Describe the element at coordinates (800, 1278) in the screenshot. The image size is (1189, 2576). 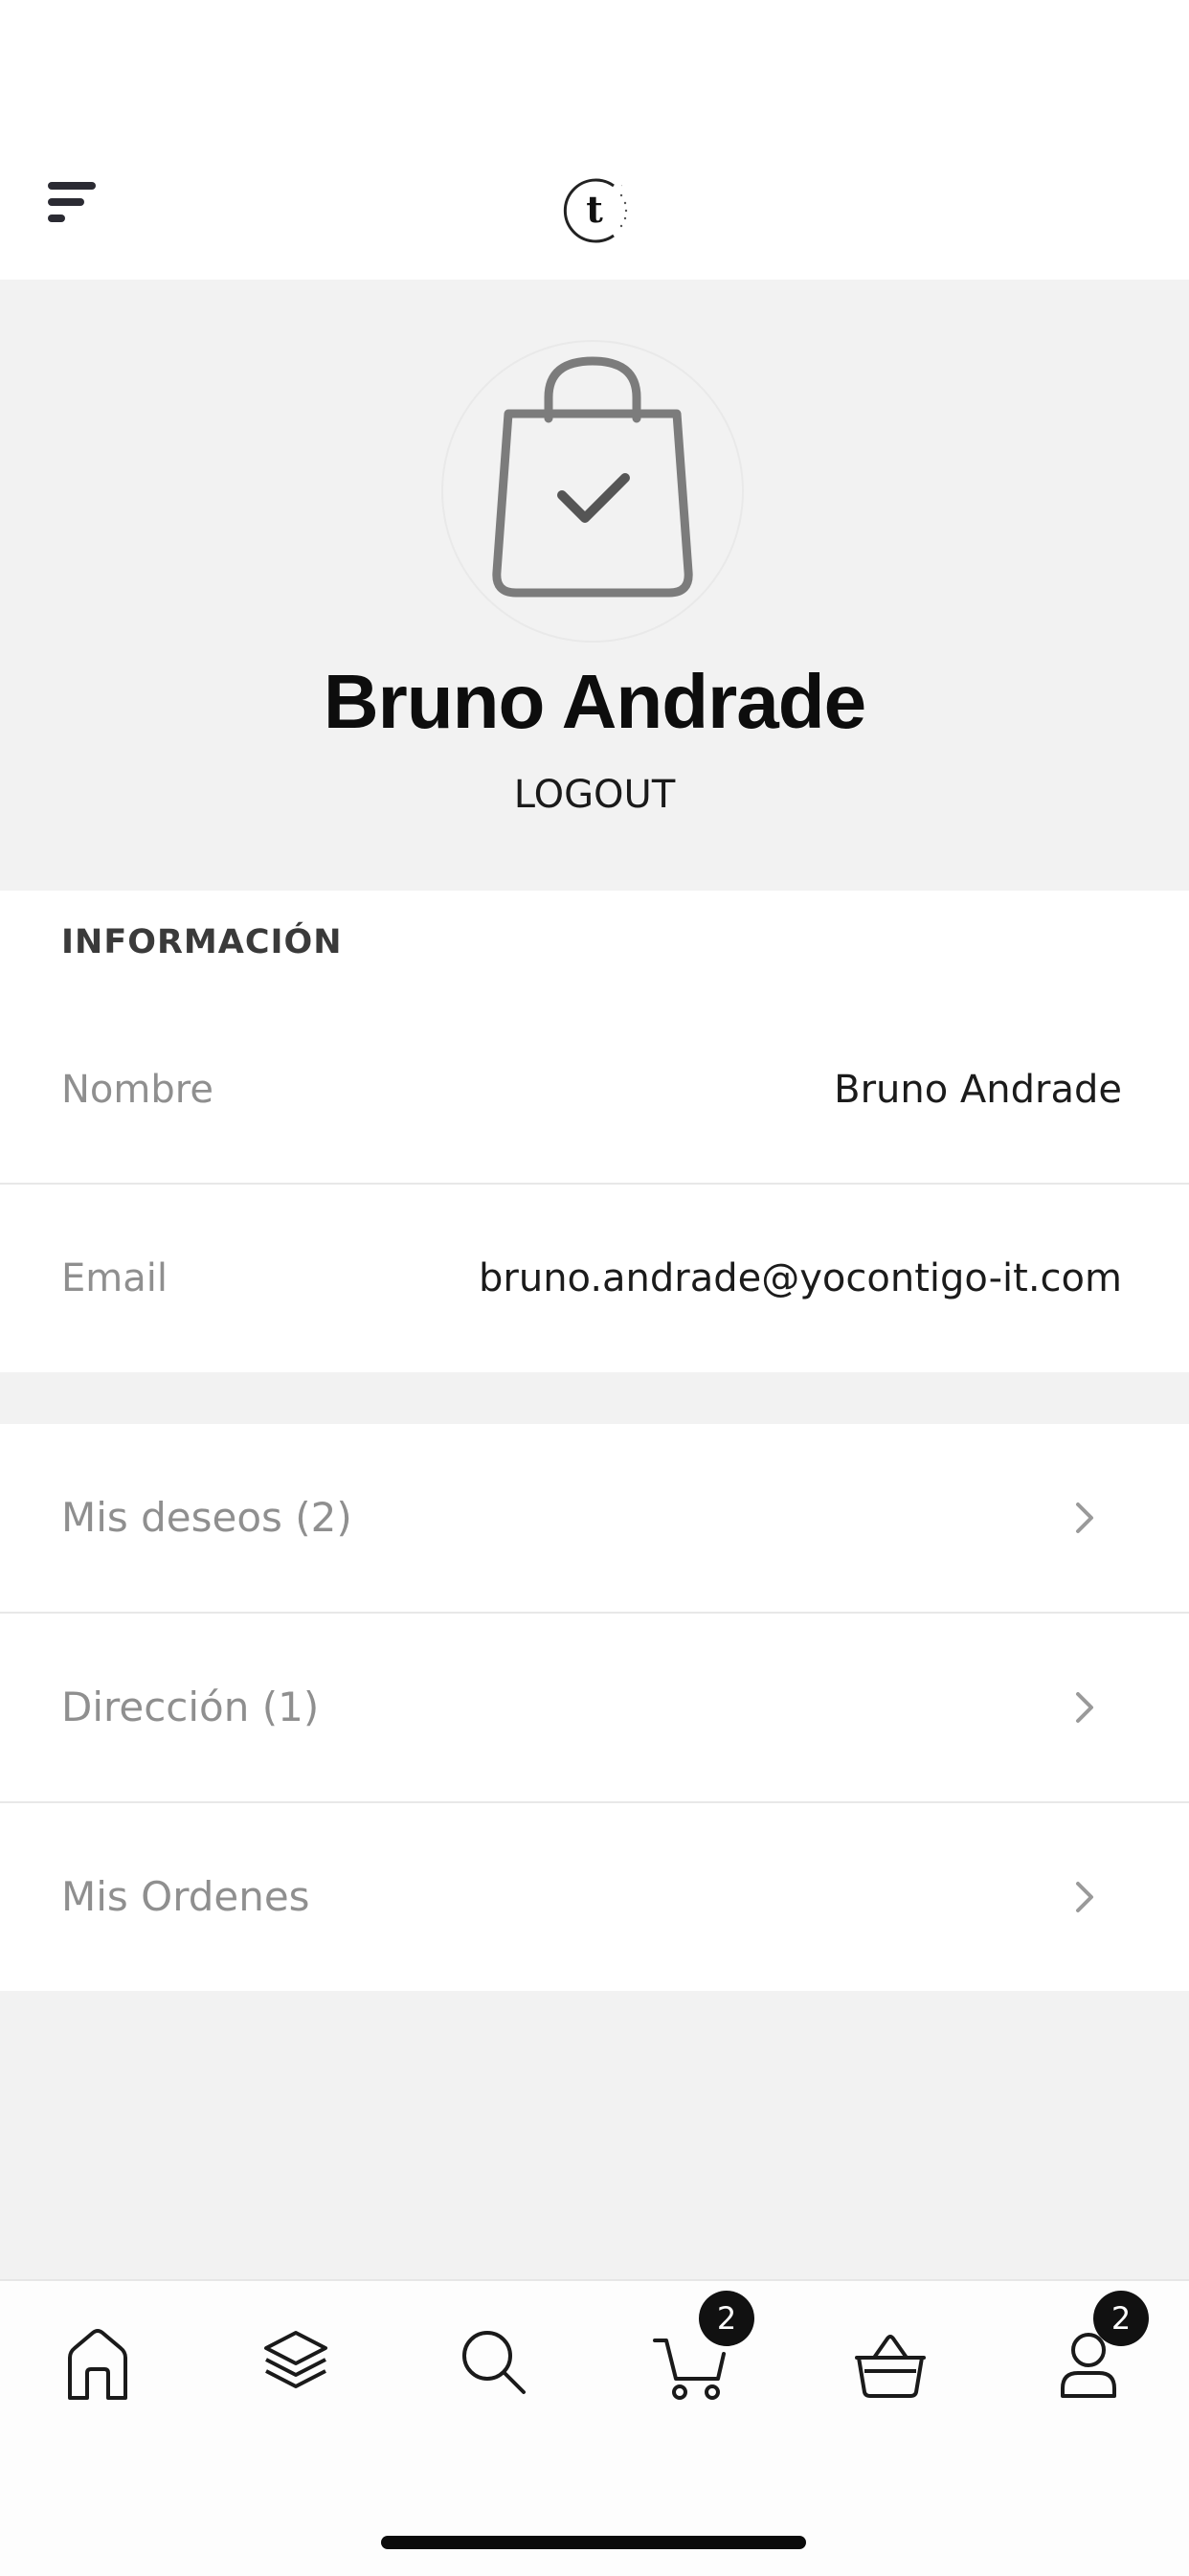
I see `email-value: bruno.andrade@yocontigo-it.com` at that location.